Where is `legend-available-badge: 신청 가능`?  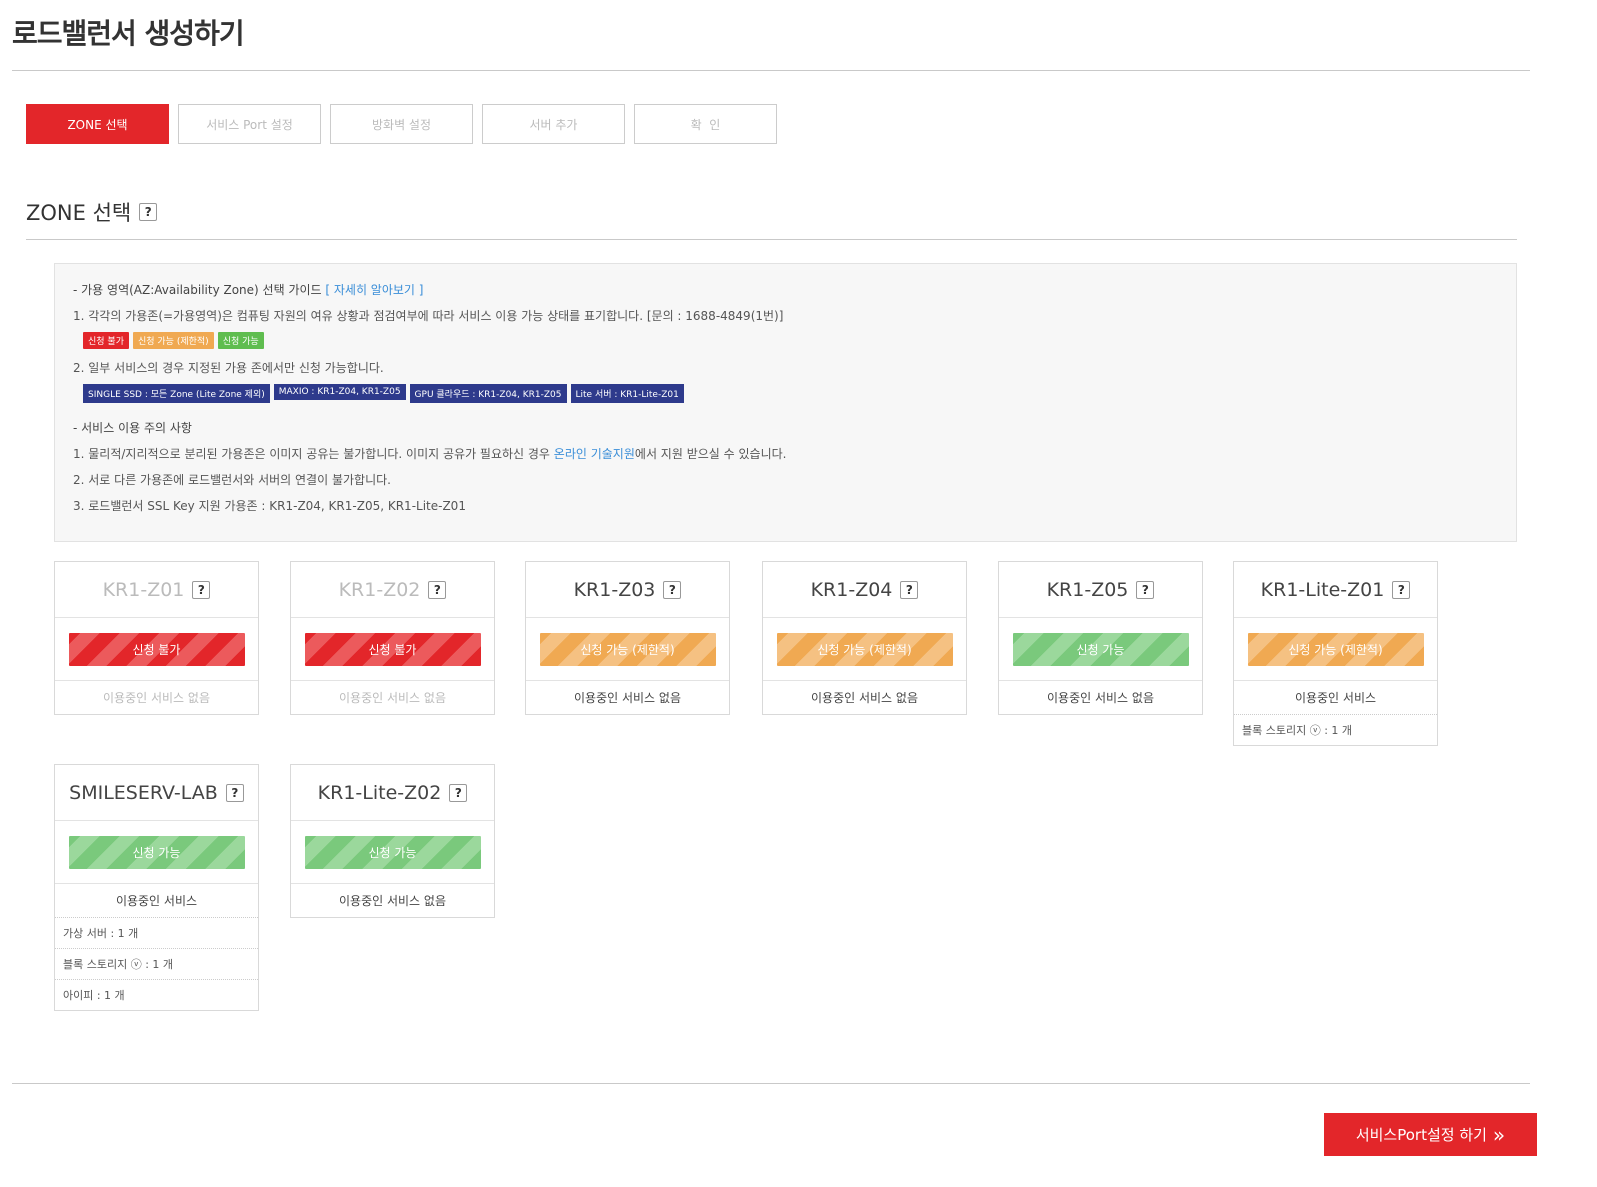
legend-available-badge: 신청 가능 is located at coordinates (240, 340).